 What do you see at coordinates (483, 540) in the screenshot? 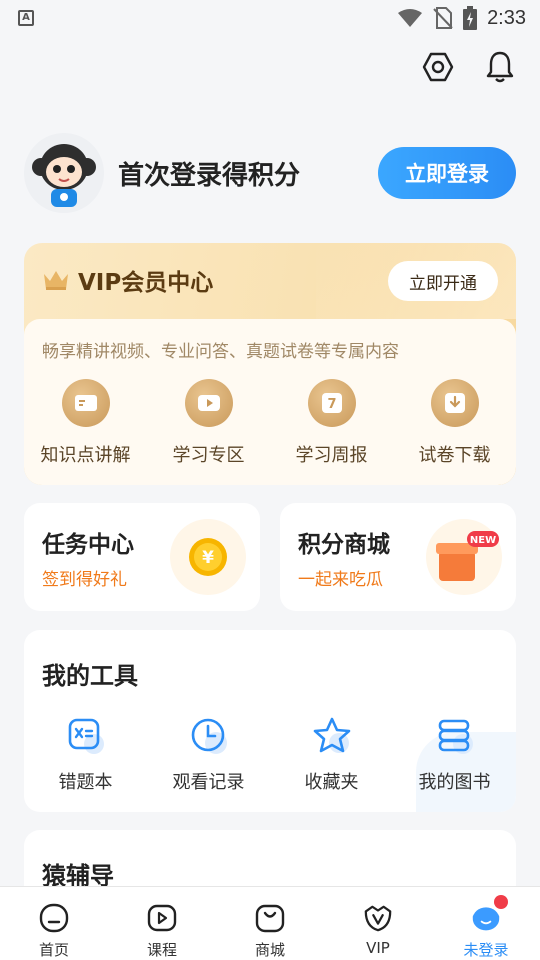
I see `new-badge: NEW` at bounding box center [483, 540].